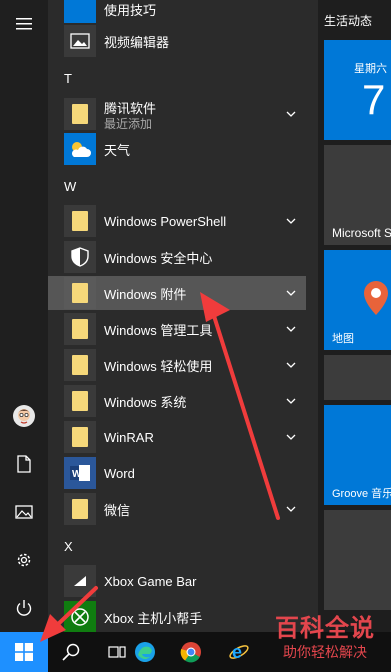 This screenshot has height=672, width=391. I want to click on list-item-label: WinRAR, so click(129, 437).